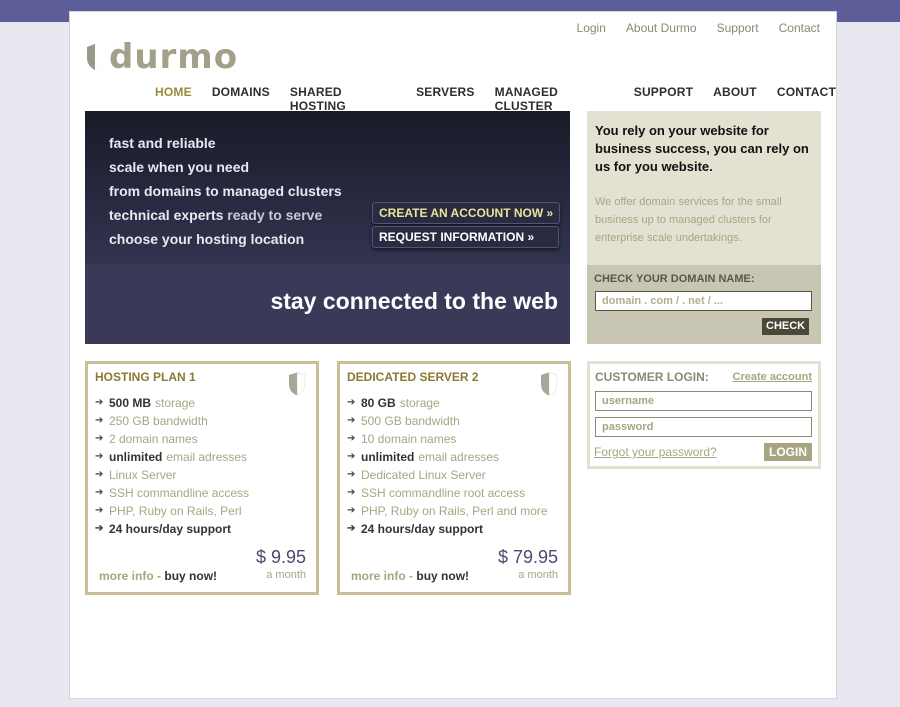 This screenshot has width=900, height=707. What do you see at coordinates (414, 301) in the screenshot?
I see `hero-tagline: stay connected to the web` at bounding box center [414, 301].